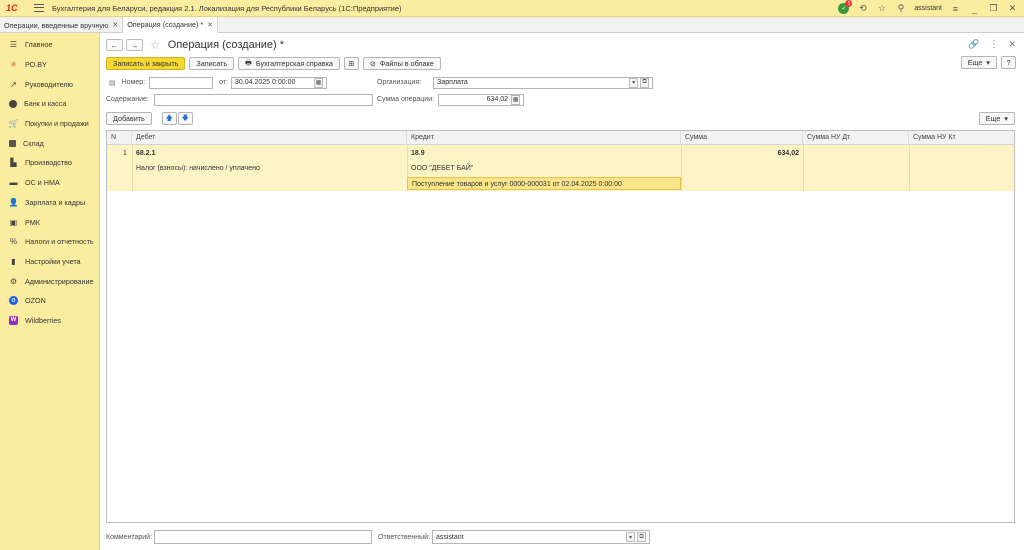  What do you see at coordinates (544, 138) in the screenshot?
I see `column-header-credit: Кредит` at bounding box center [544, 138].